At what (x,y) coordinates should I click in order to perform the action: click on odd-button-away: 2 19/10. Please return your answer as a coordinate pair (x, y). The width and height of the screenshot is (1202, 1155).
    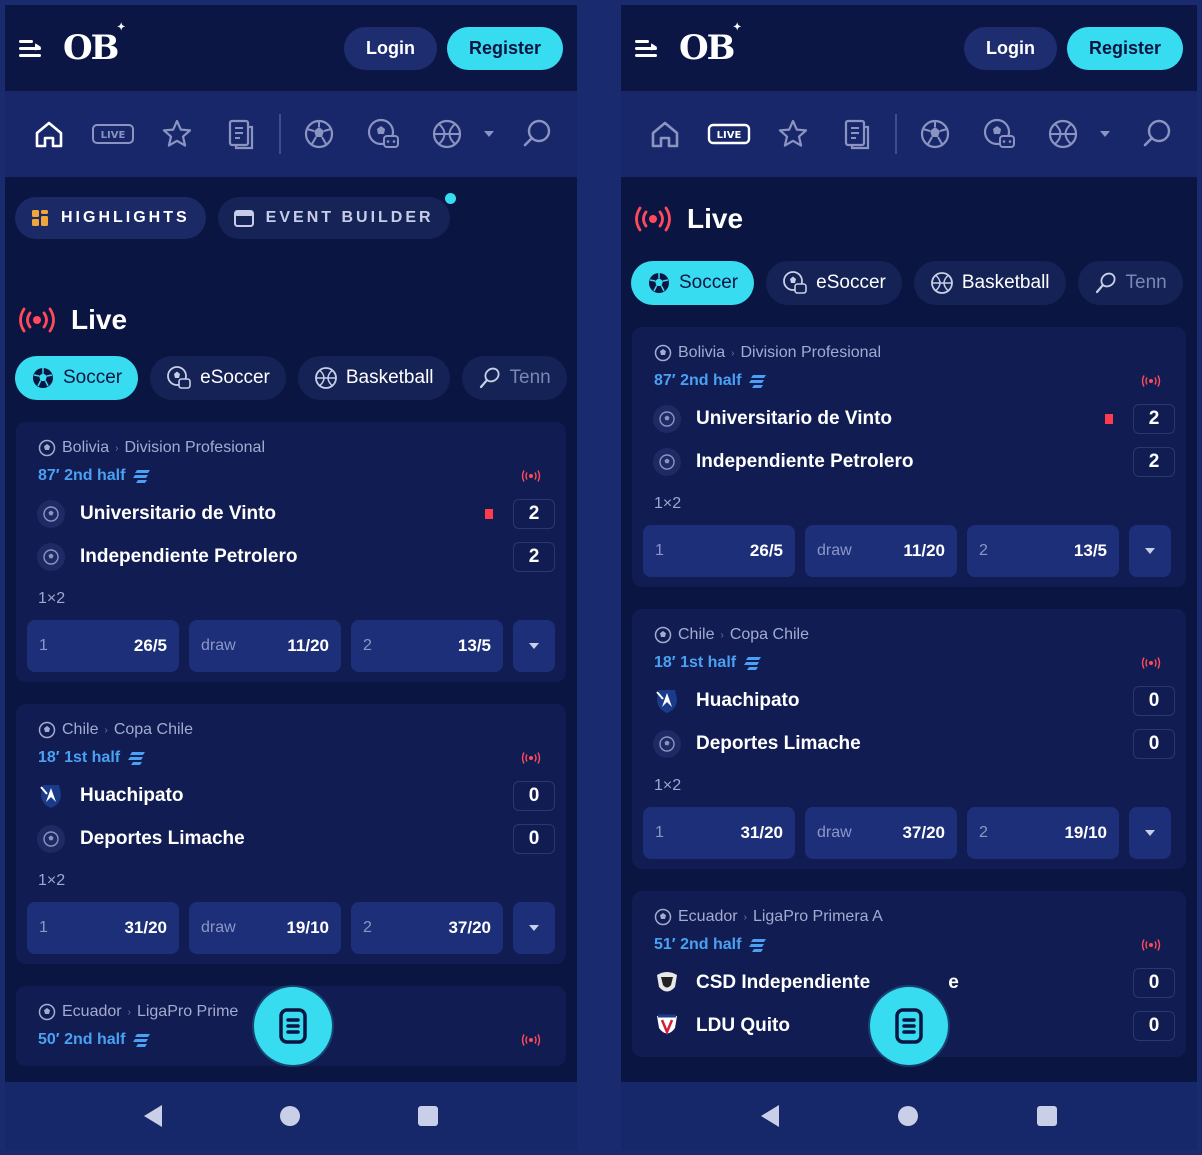
    Looking at the image, I should click on (1043, 833).